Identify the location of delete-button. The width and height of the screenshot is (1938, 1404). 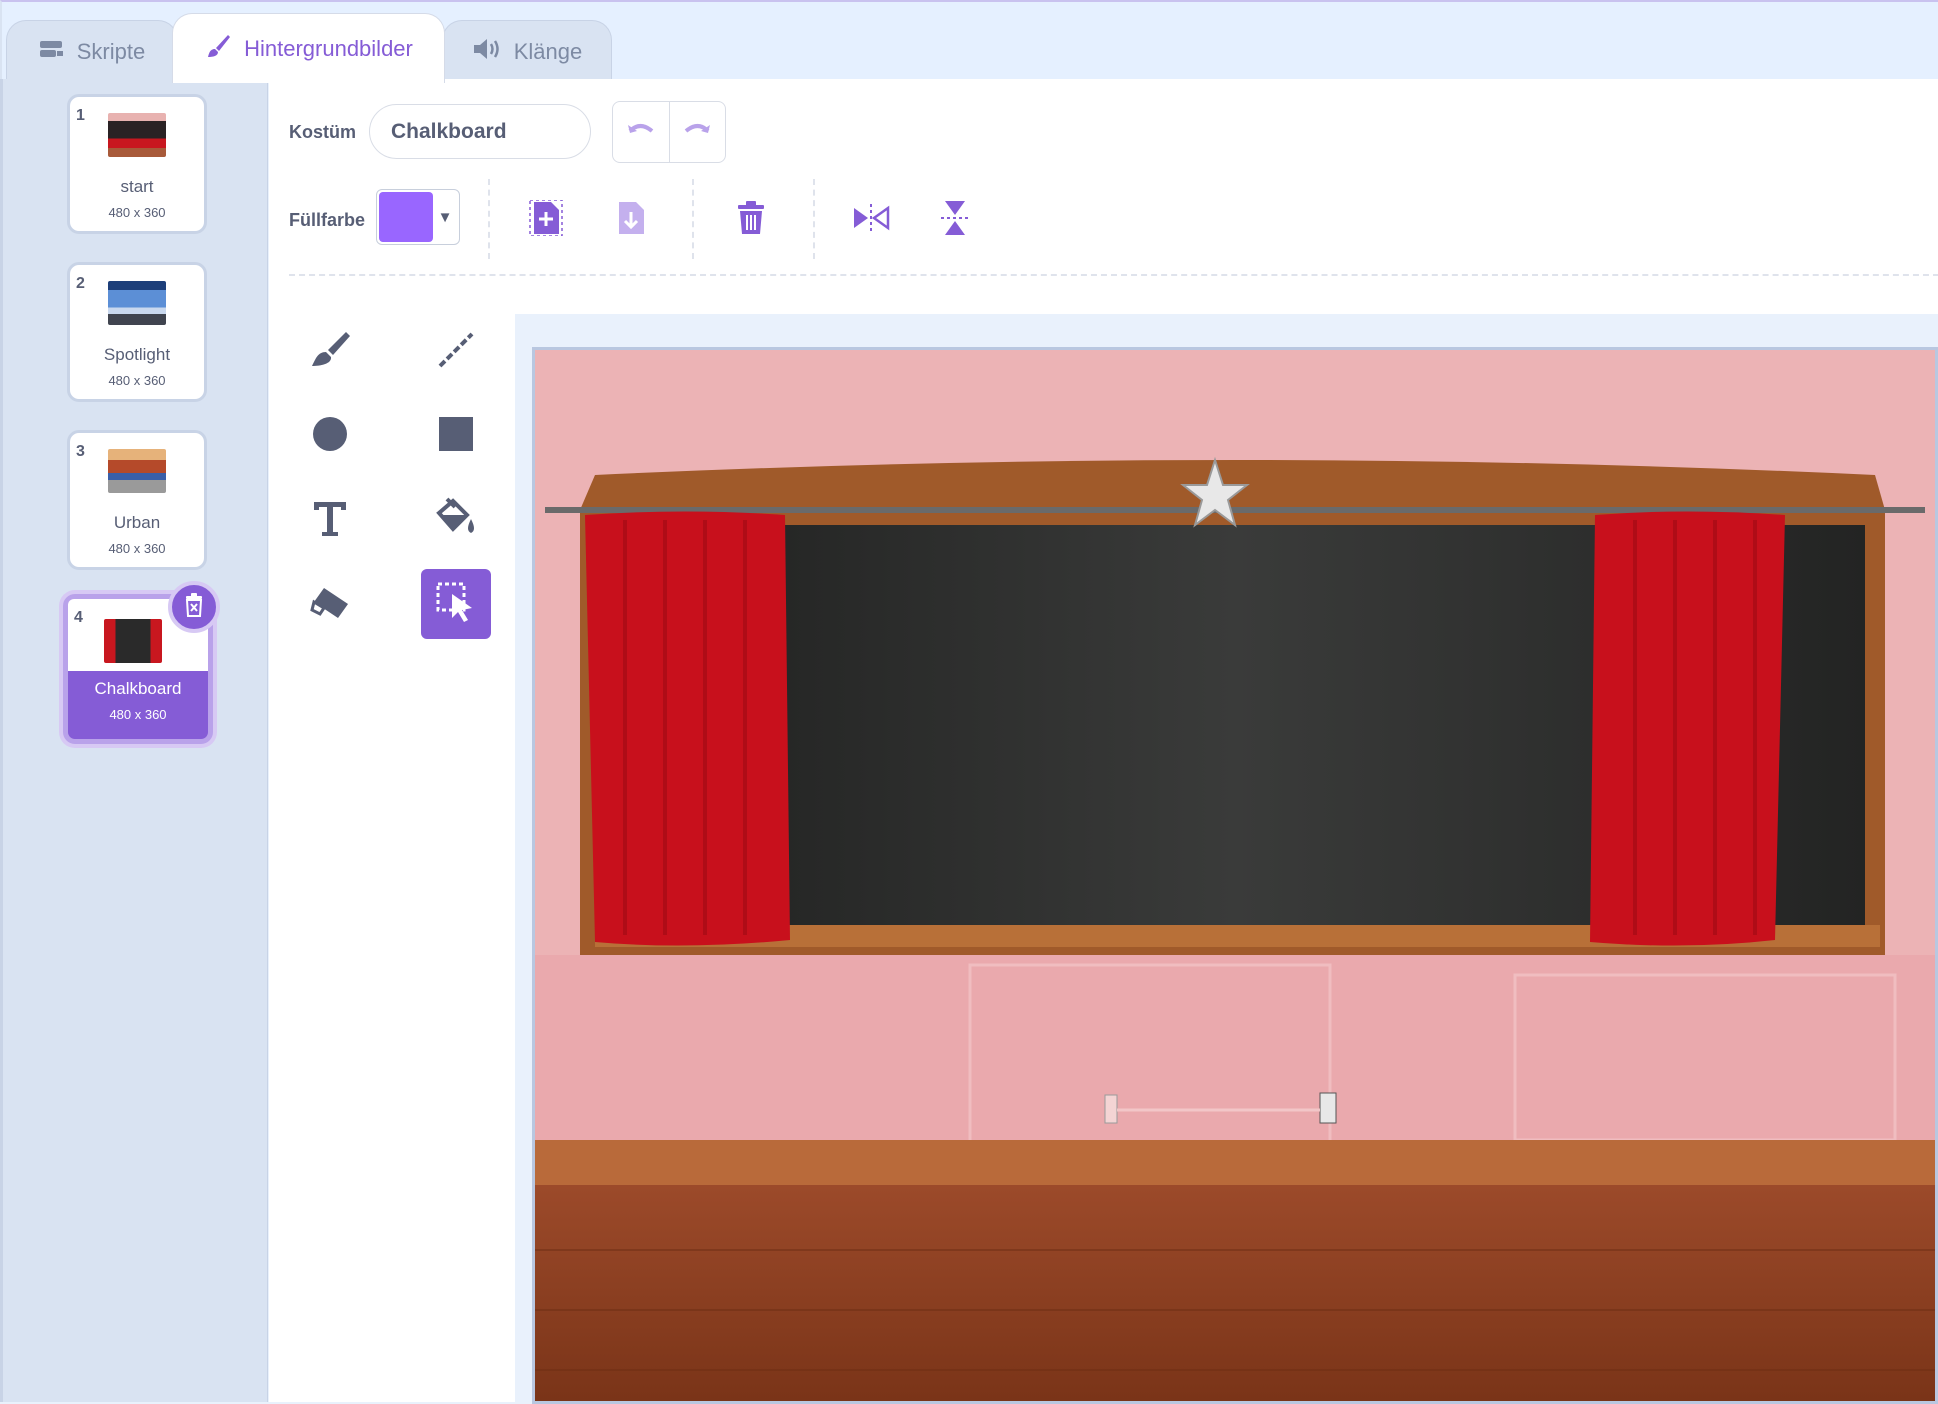
(751, 220).